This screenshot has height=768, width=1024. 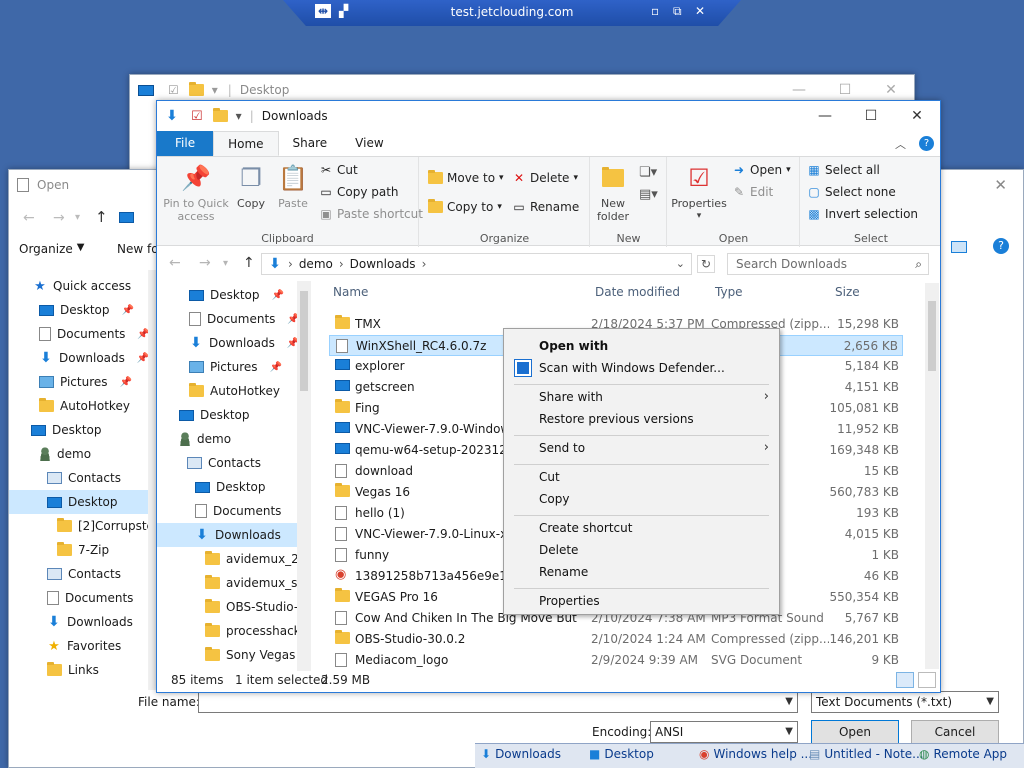 What do you see at coordinates (138, 249) in the screenshot?
I see `new-folder-button: New fo` at bounding box center [138, 249].